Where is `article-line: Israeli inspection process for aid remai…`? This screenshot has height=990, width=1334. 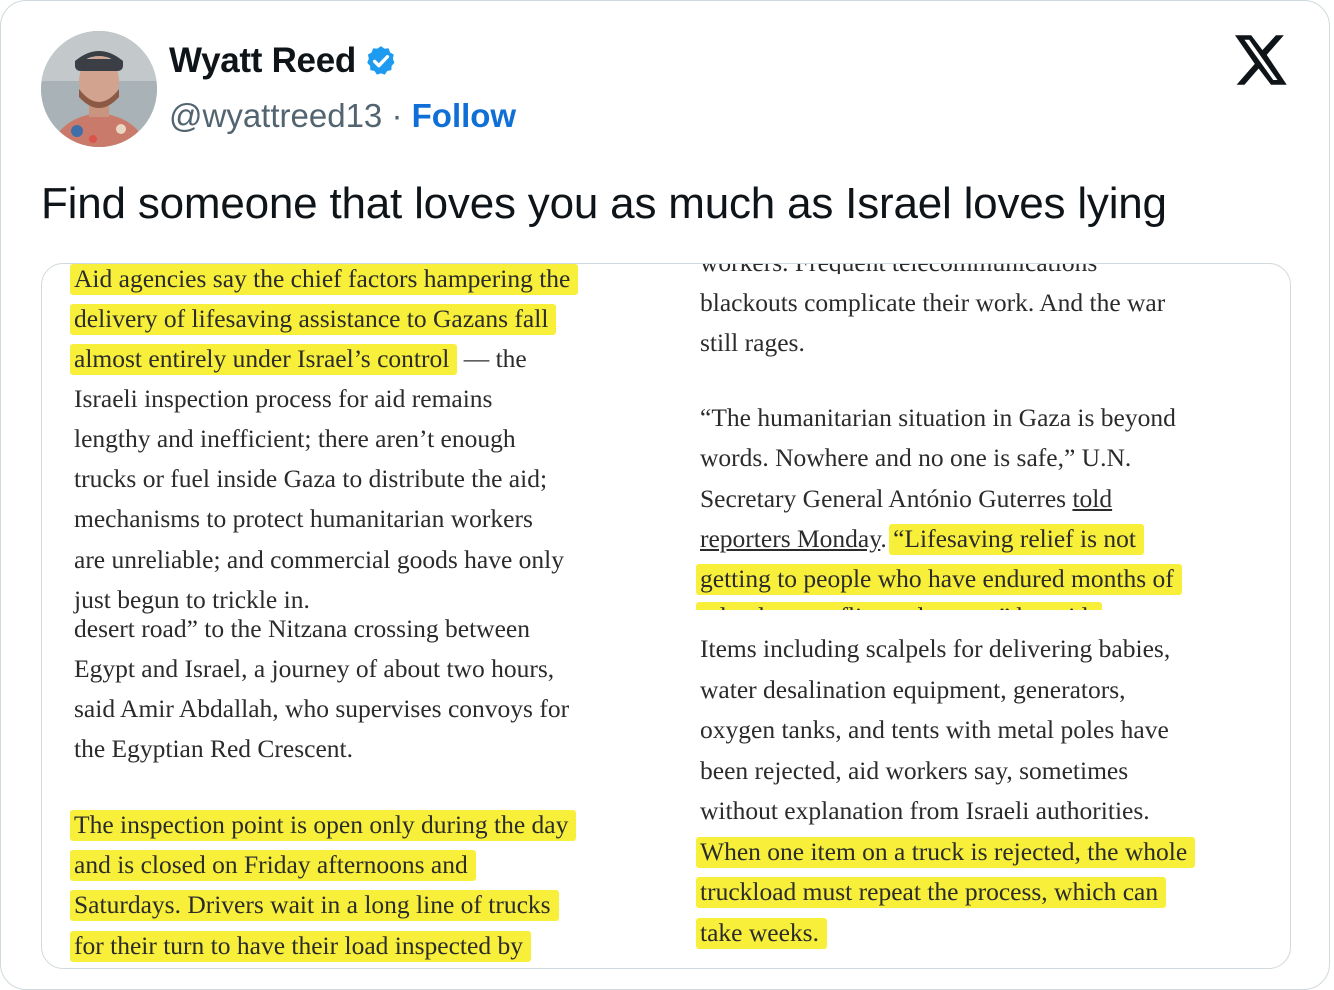
article-line: Israeli inspection process for aid remai… is located at coordinates (283, 398).